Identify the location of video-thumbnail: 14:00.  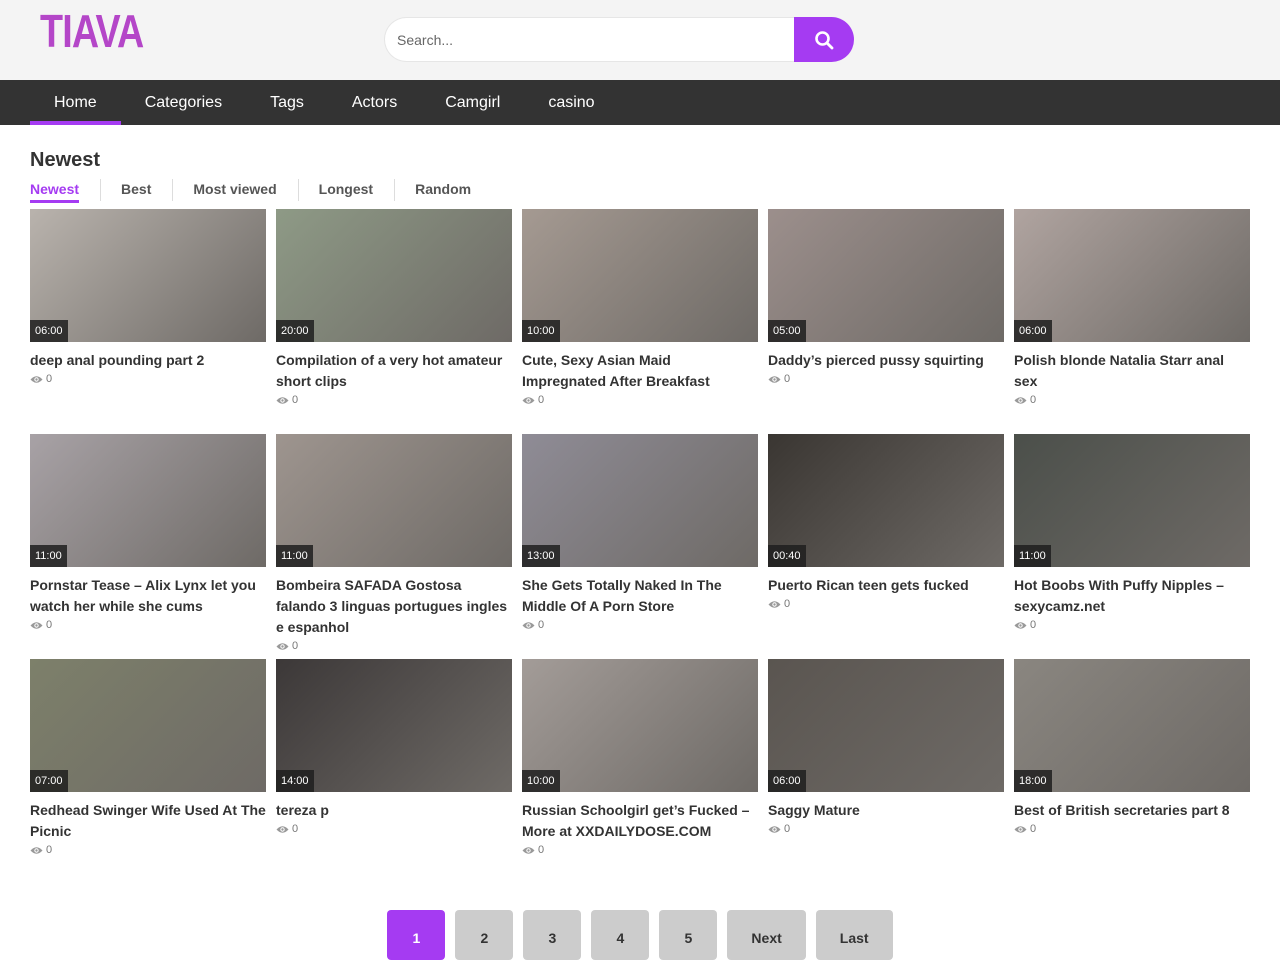
(394, 725).